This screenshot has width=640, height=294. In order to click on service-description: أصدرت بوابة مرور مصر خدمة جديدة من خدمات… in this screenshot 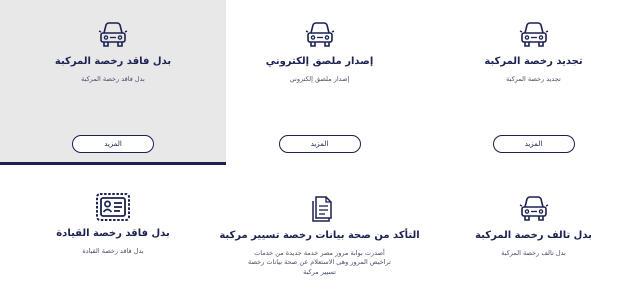, I will do `click(319, 262)`.